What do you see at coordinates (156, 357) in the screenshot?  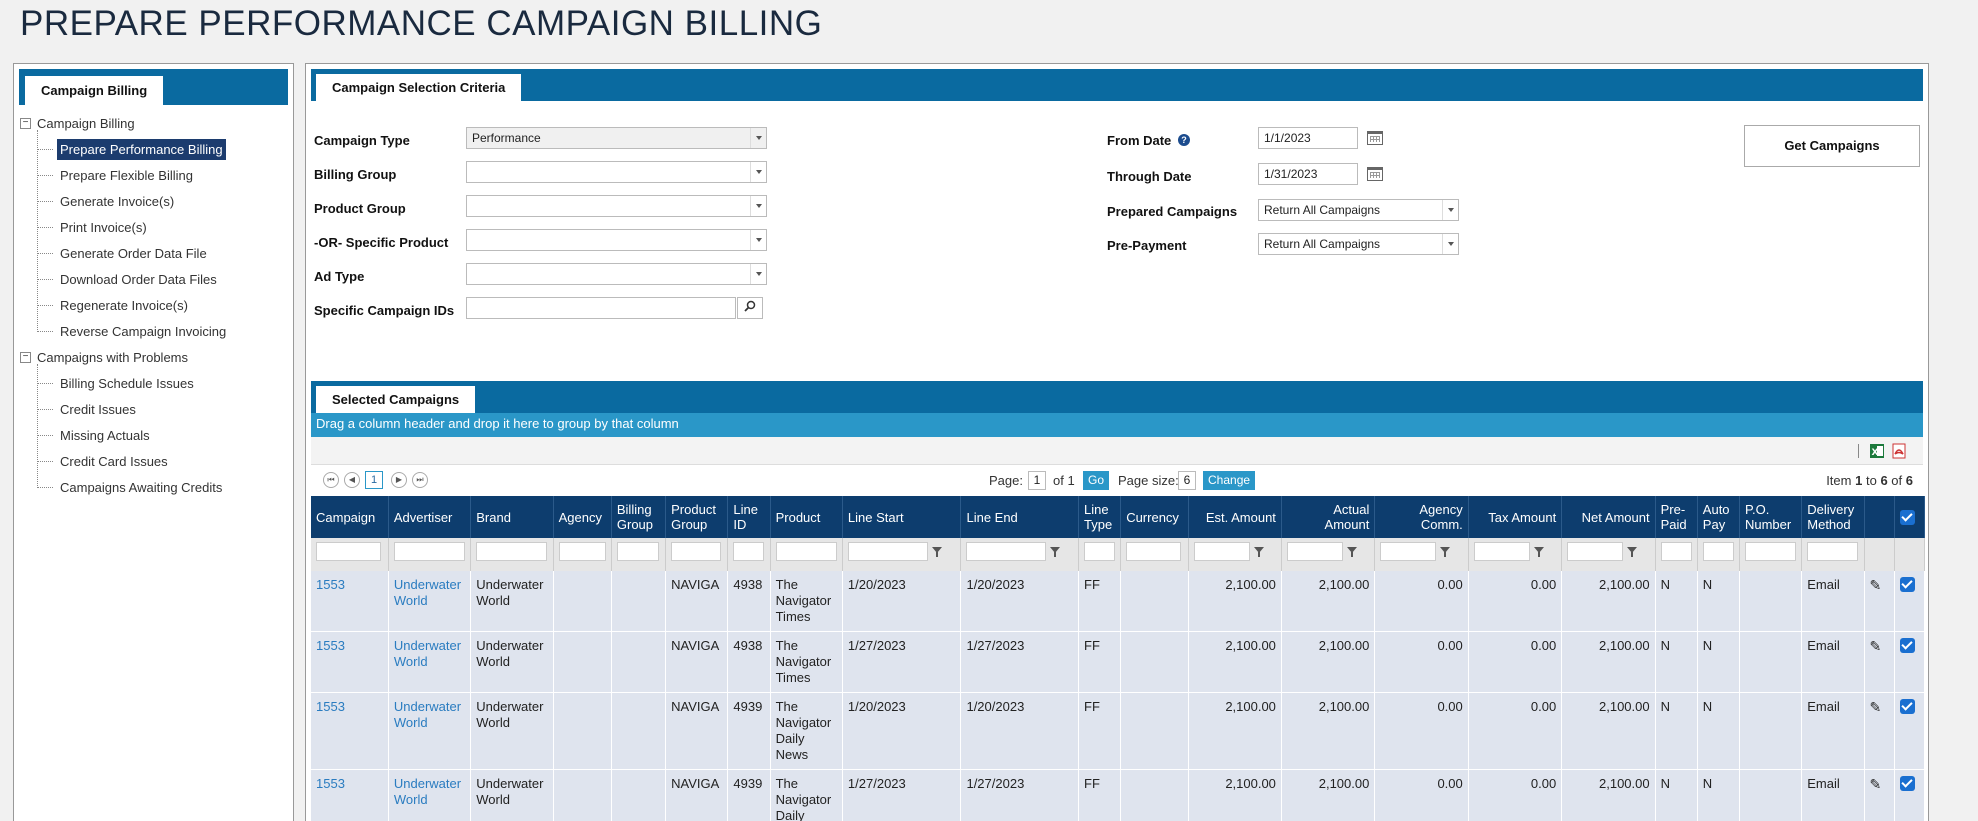 I see `tree-root-campaigns-with-problems: − Campaigns with Problems` at bounding box center [156, 357].